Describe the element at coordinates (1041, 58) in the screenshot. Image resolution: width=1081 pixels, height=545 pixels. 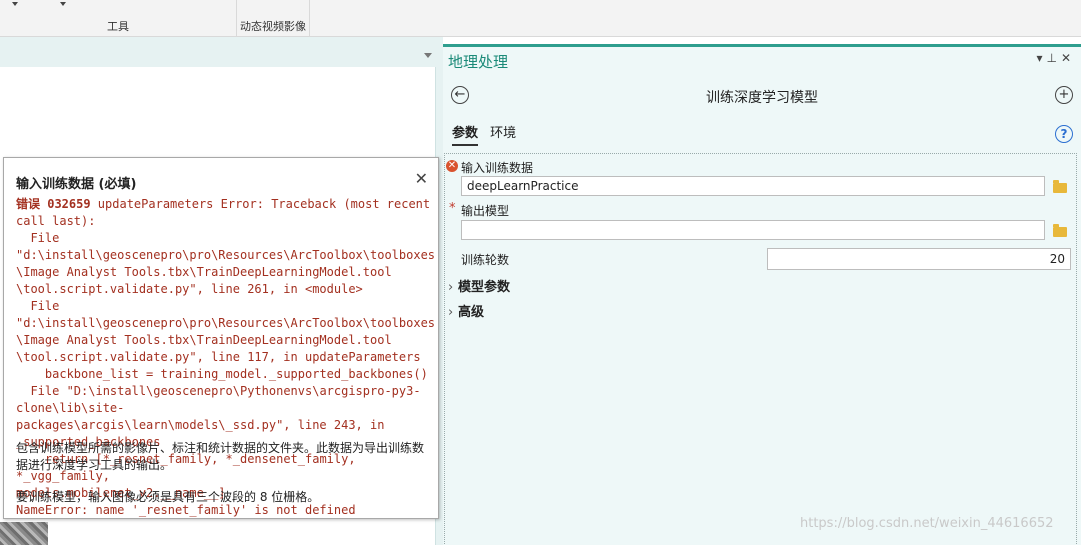
I see `pane-menu-icon: ▾` at that location.